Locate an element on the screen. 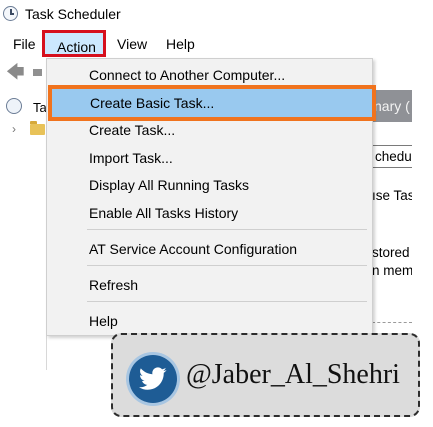 The height and width of the screenshot is (427, 433). divider is located at coordinates (392, 322).